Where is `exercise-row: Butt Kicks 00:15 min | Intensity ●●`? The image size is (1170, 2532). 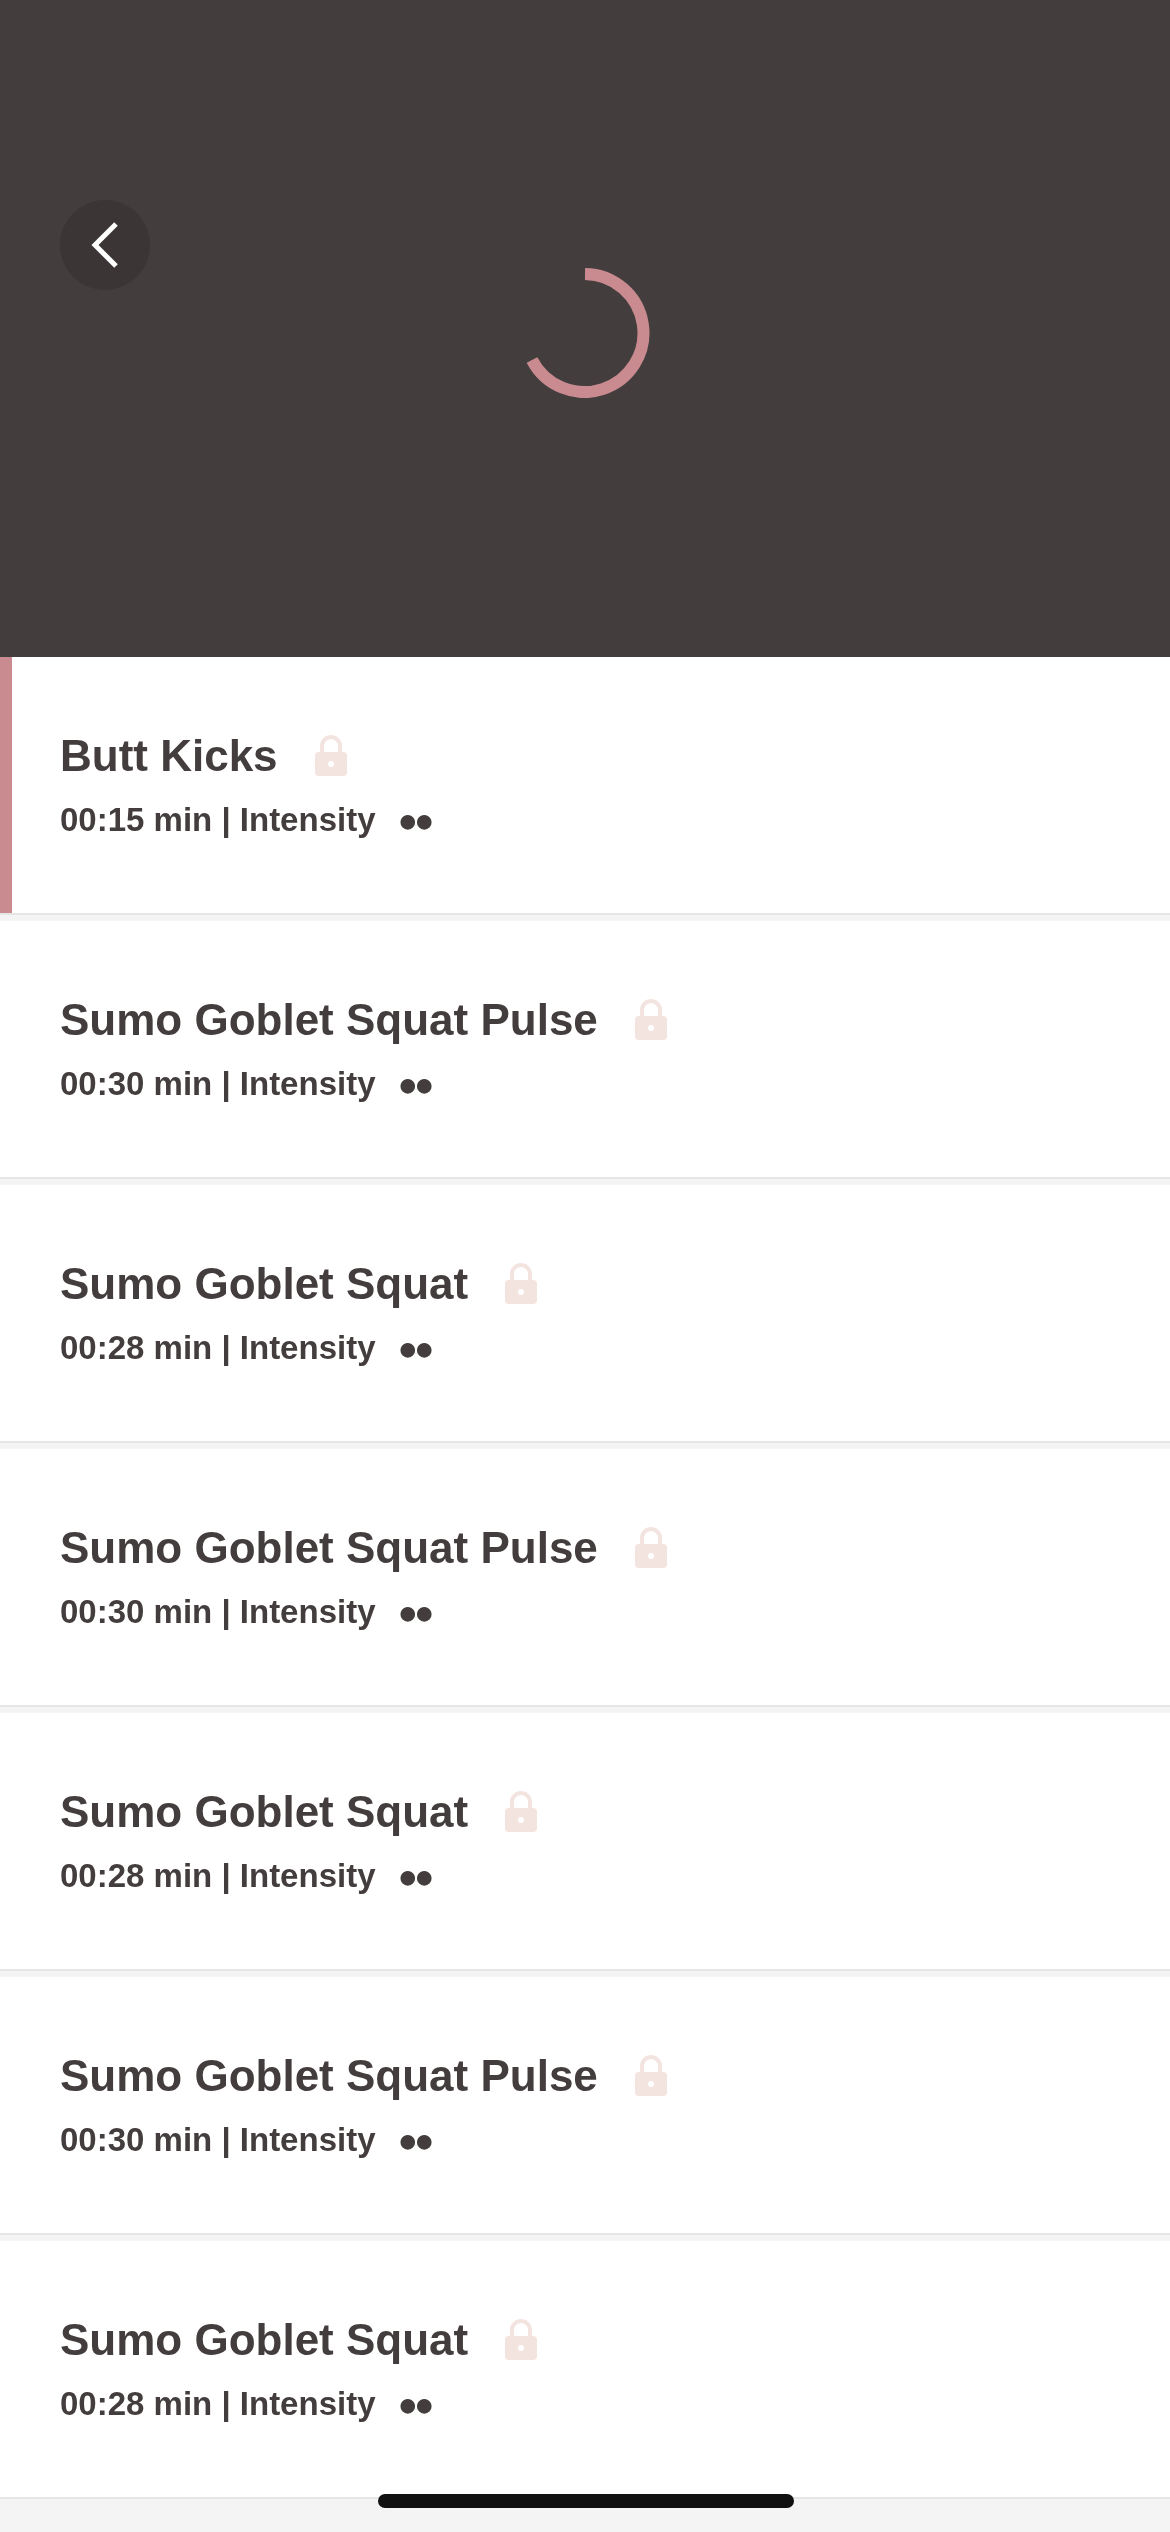
exercise-row: Butt Kicks 00:15 min | Intensity ●● is located at coordinates (585, 786).